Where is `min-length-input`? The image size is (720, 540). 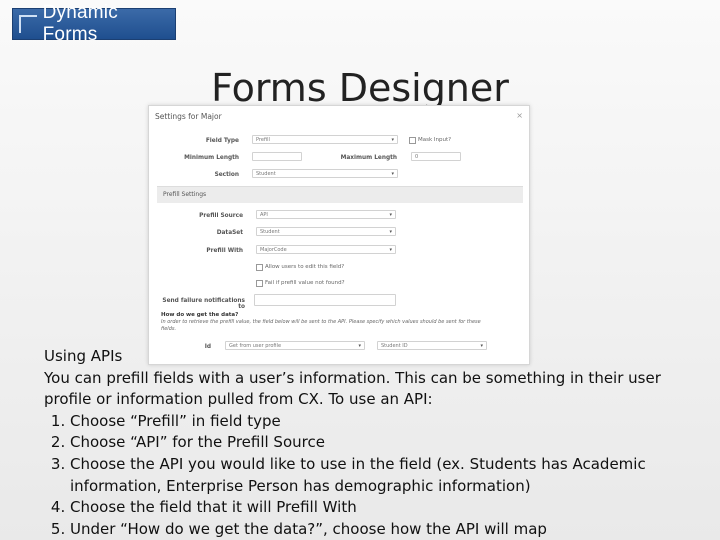 min-length-input is located at coordinates (277, 156).